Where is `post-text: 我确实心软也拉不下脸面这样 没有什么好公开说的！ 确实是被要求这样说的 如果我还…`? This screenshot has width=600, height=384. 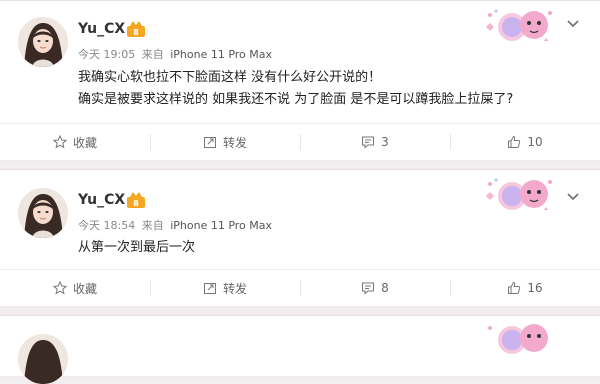 post-text: 我确实心软也拉不下脸面这样 没有什么好公开说的！ 确实是被要求这样说的 如果我还… is located at coordinates (295, 89).